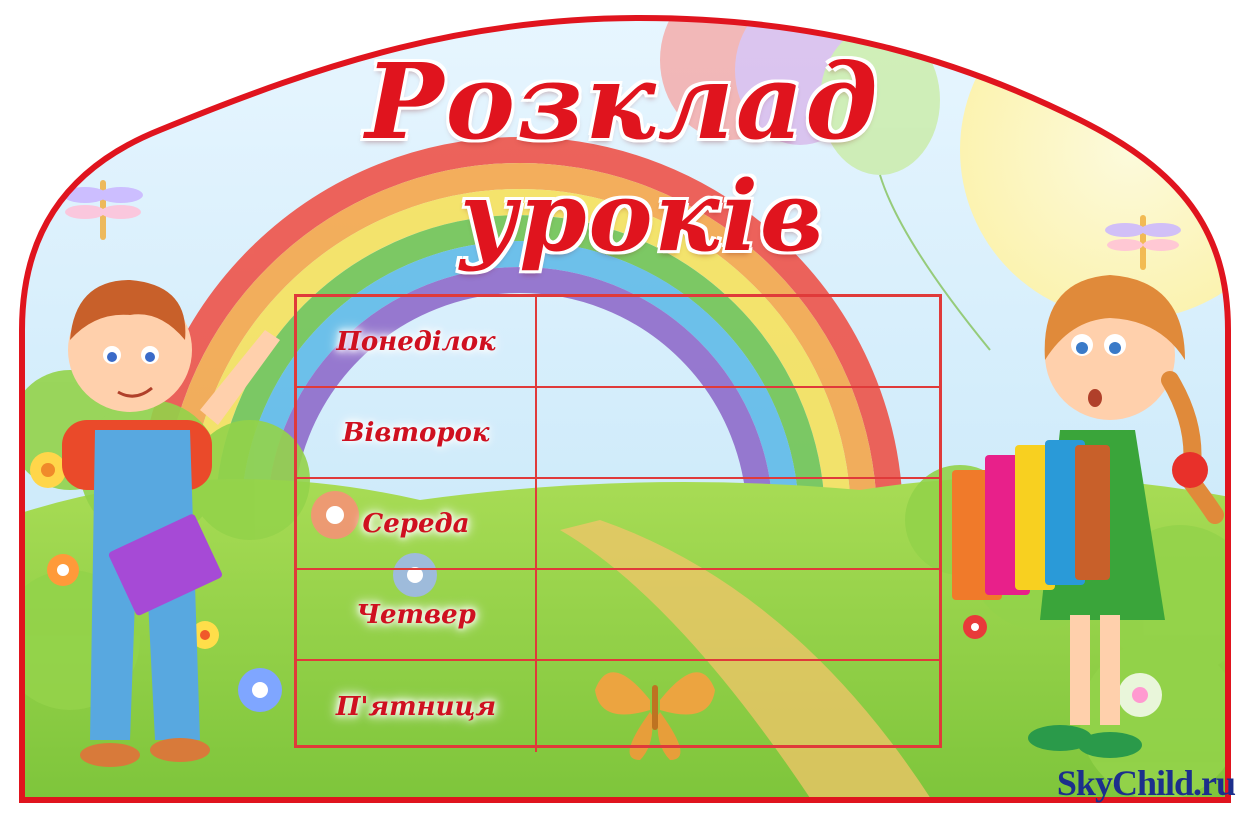 The height and width of the screenshot is (813, 1245). What do you see at coordinates (738, 614) in the screenshot?
I see `lesson-cell-thursday` at bounding box center [738, 614].